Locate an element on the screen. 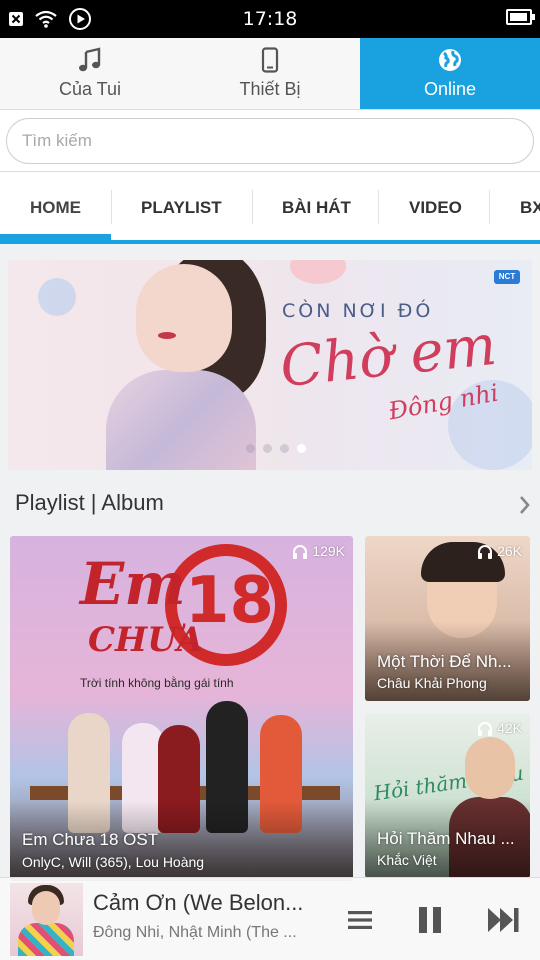  tab-playlist: PLAYLIST is located at coordinates (181, 206).